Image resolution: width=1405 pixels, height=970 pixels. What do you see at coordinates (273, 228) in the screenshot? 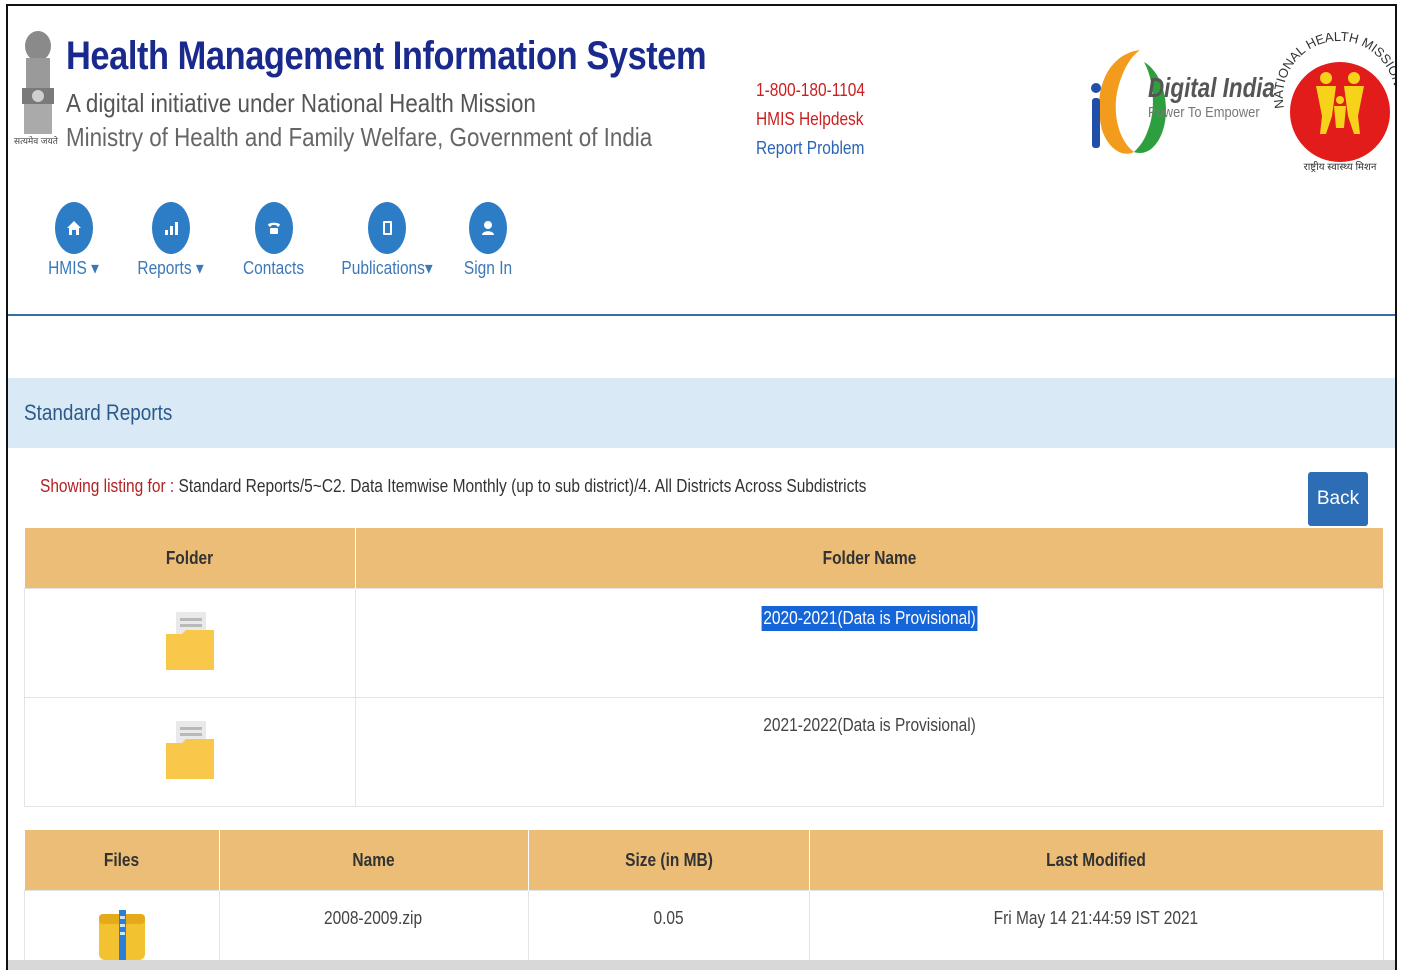
I see `phone-icon` at bounding box center [273, 228].